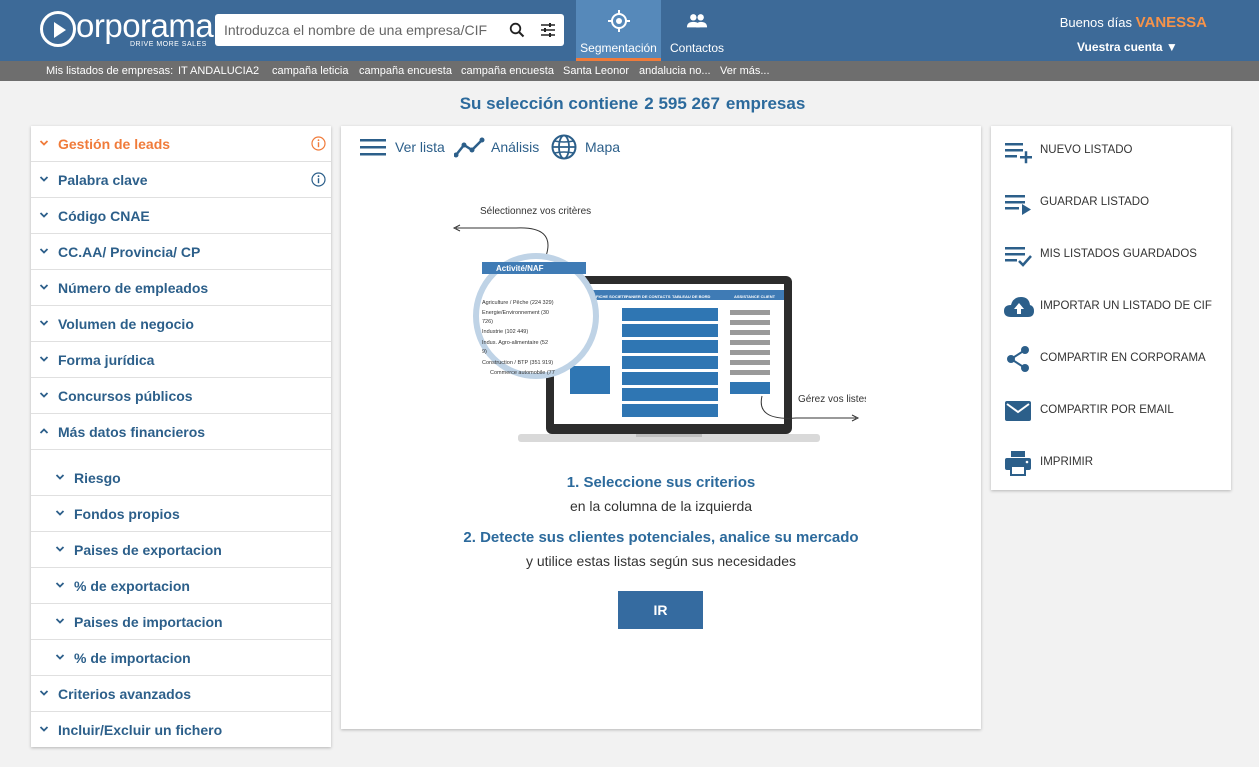  Describe the element at coordinates (487, 322) in the screenshot. I see `magnifier-item: 726)` at that location.